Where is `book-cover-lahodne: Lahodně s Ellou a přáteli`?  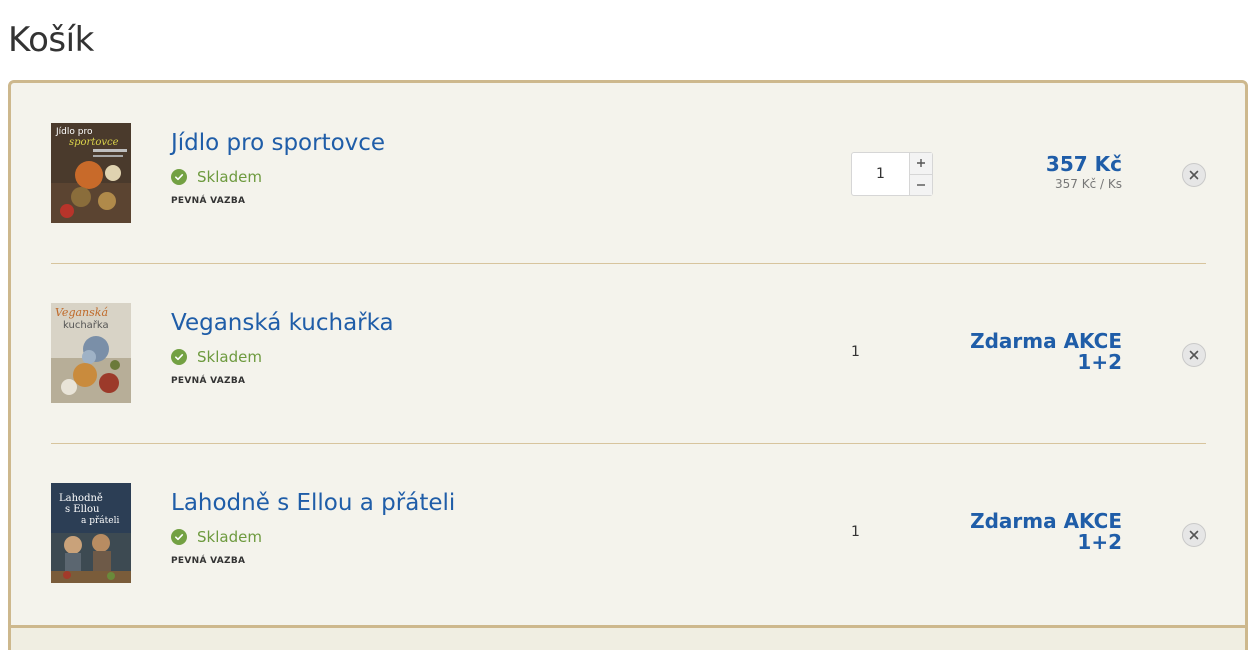 book-cover-lahodne: Lahodně s Ellou a přáteli is located at coordinates (91, 533).